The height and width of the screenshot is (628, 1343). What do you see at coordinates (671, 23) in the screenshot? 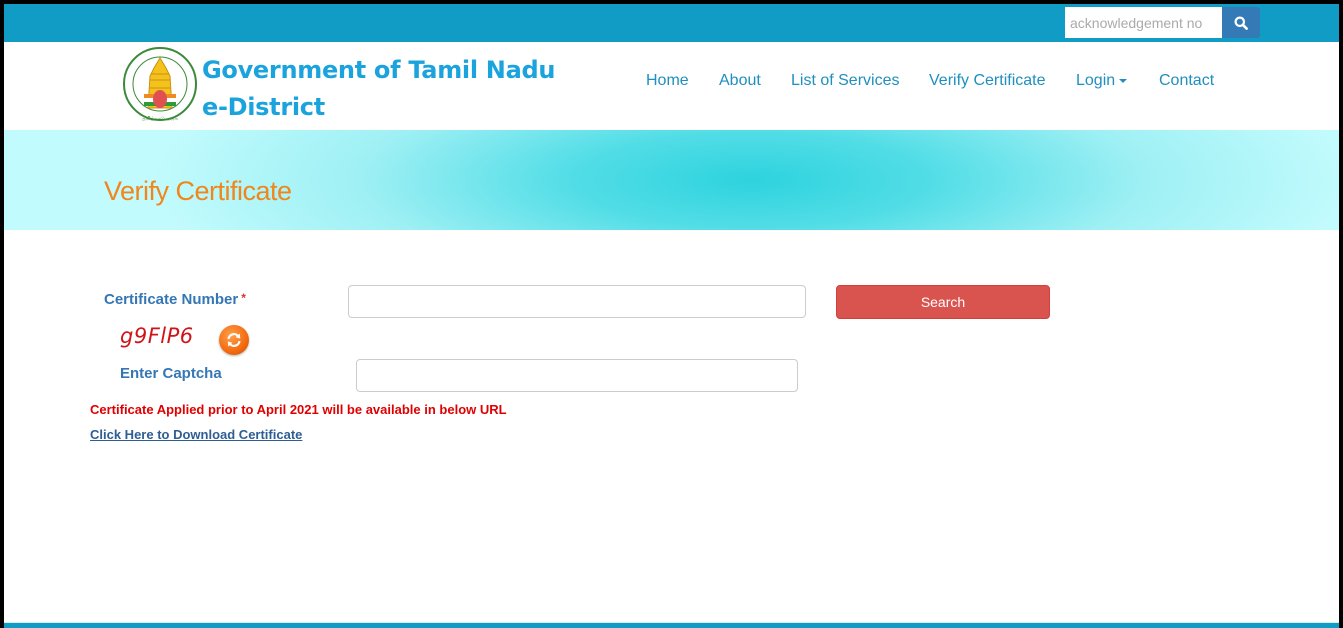
I see `top-bar` at bounding box center [671, 23].